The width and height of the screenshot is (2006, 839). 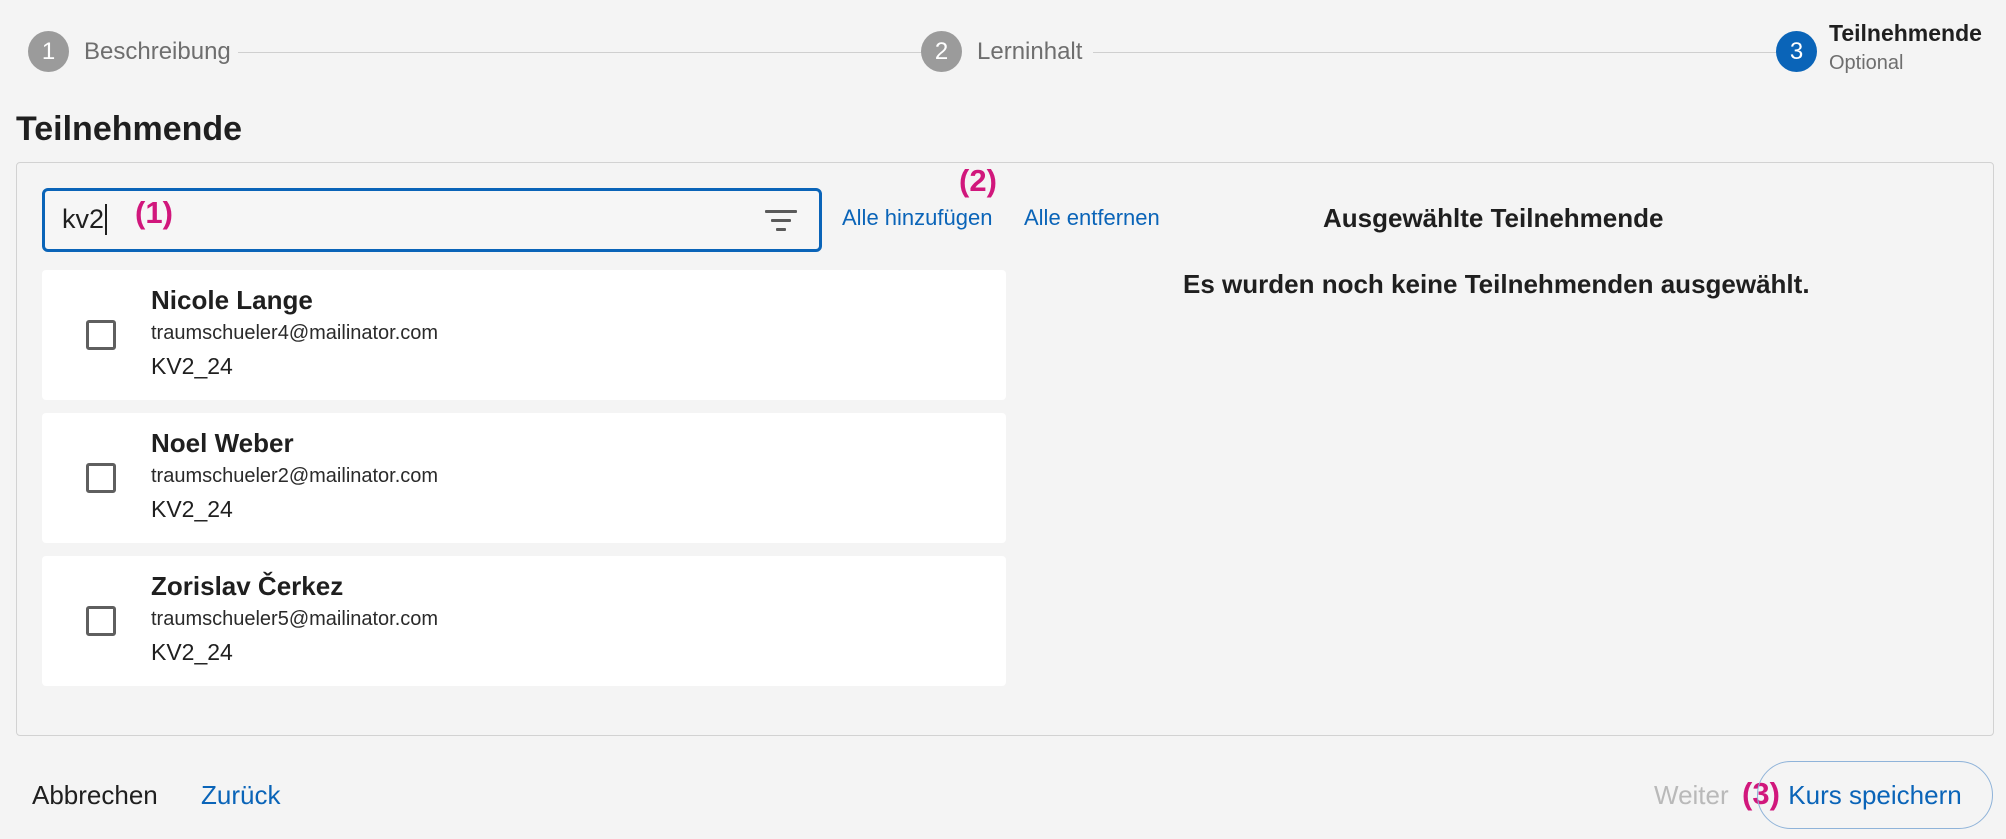 I want to click on step-teilnehmende-text: Teilnehmende Optional, so click(x=1905, y=48).